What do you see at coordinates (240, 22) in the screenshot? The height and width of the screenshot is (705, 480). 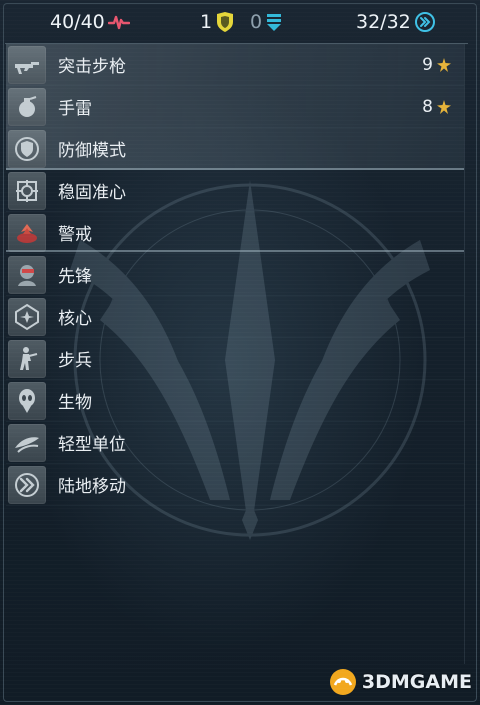 I see `unit-stats-bar: 40/40 1 0 32/32` at bounding box center [240, 22].